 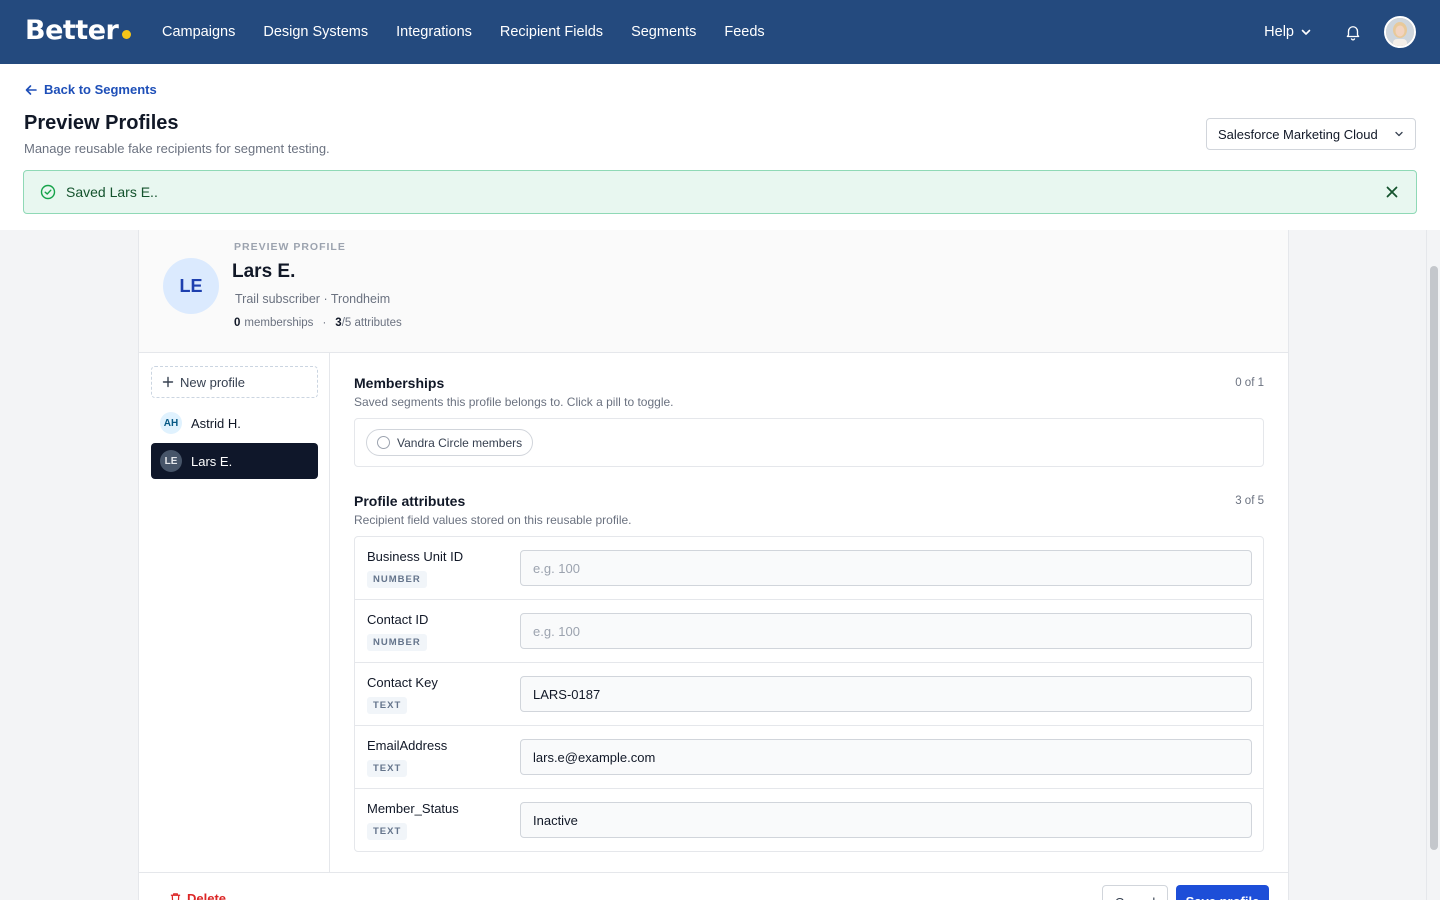 I want to click on platform-select: Salesforce Marketing Cloud, so click(x=1311, y=134).